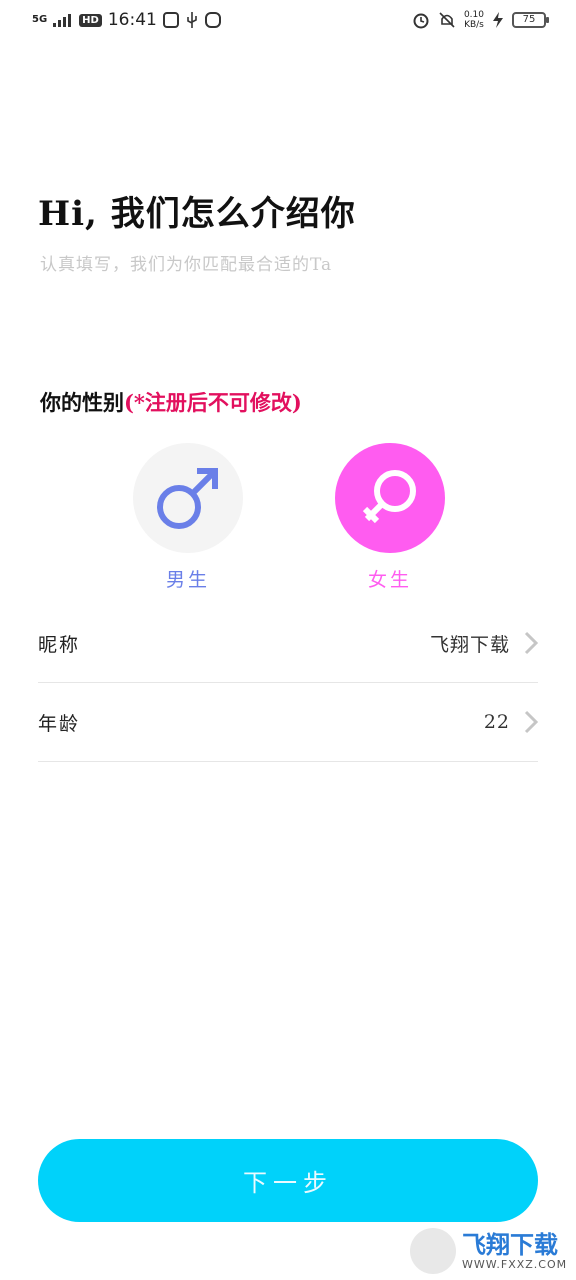 This screenshot has height=1280, width=576. What do you see at coordinates (288, 643) in the screenshot?
I see `nickname-row: 昵称 飞翔下载` at bounding box center [288, 643].